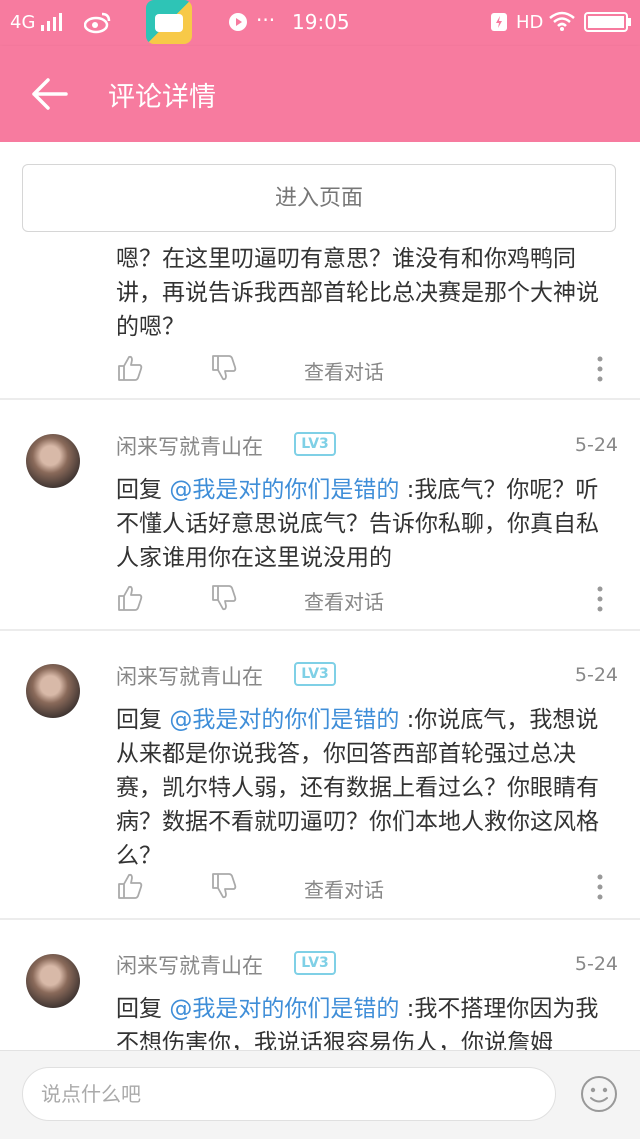  I want to click on wifi-icon, so click(562, 21).